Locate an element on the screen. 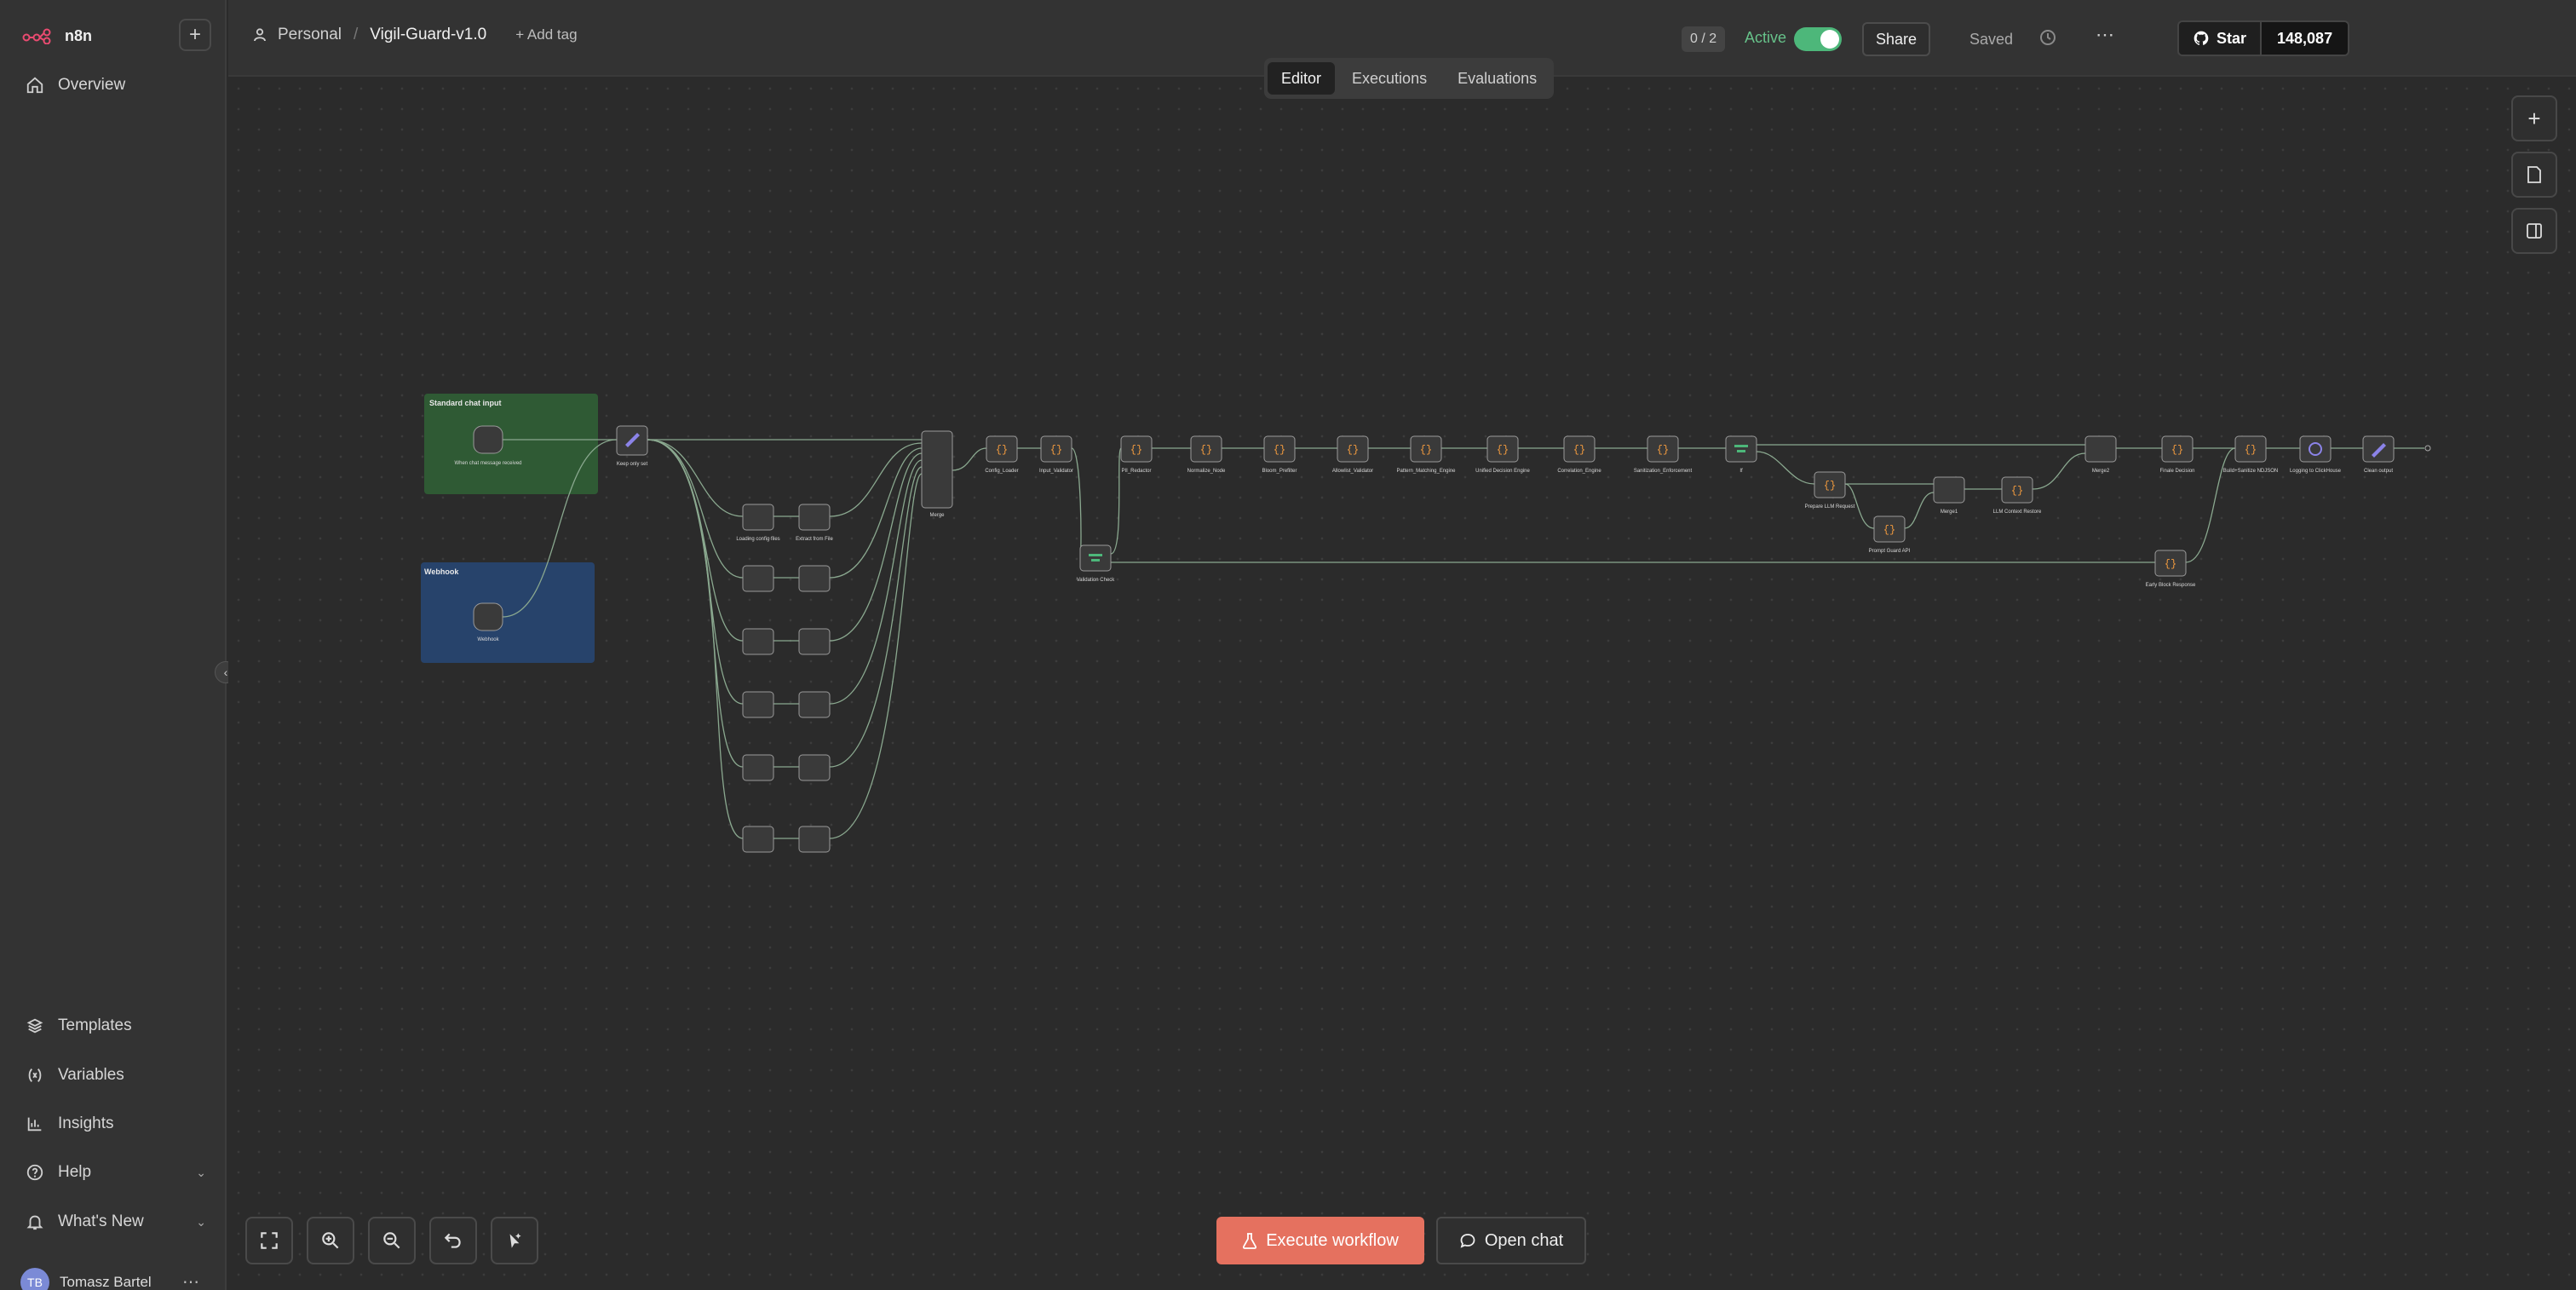  add-tag-button: + Add tag is located at coordinates (546, 34).